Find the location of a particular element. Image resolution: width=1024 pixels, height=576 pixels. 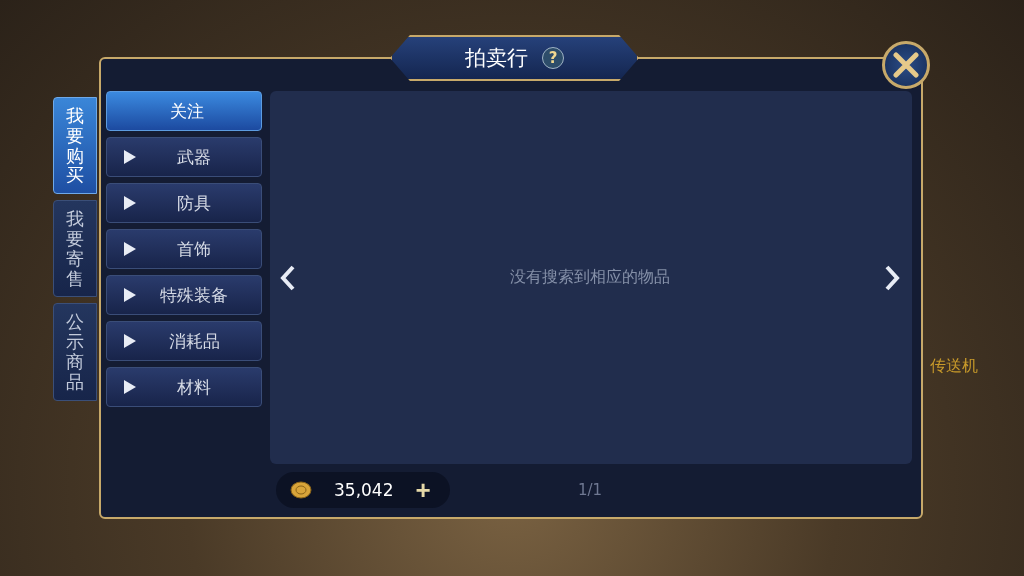

page-indicator: 1/1 is located at coordinates (590, 490).